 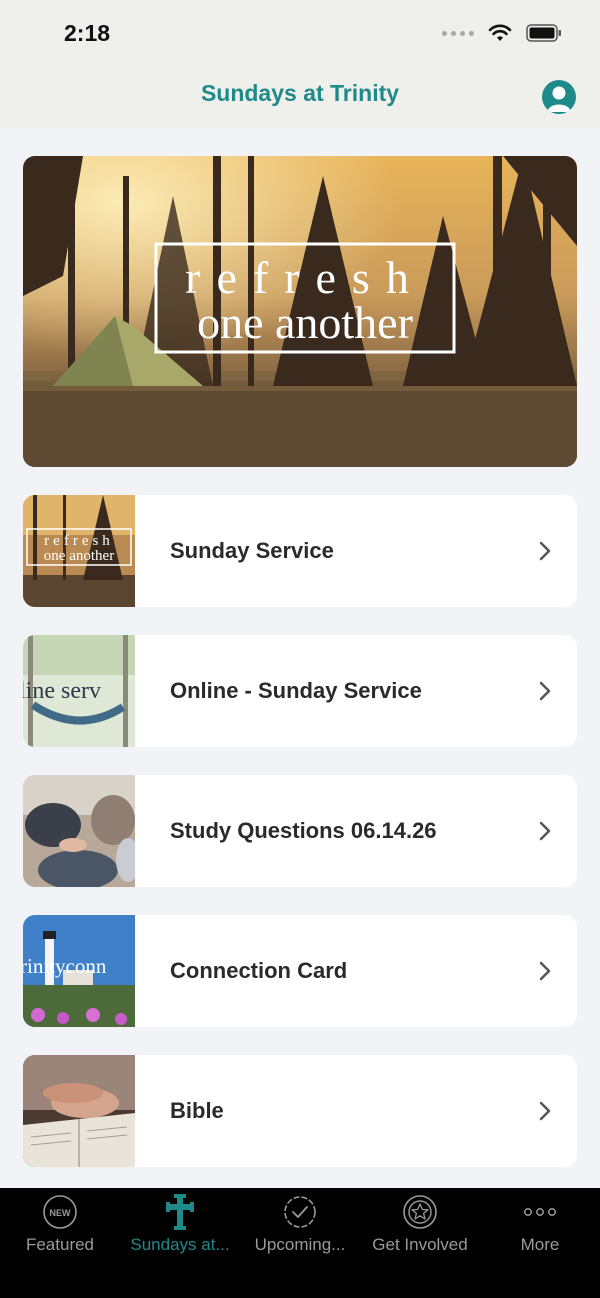 I want to click on list-item-sunday-service: refresh one another Sunday Service, so click(x=300, y=551).